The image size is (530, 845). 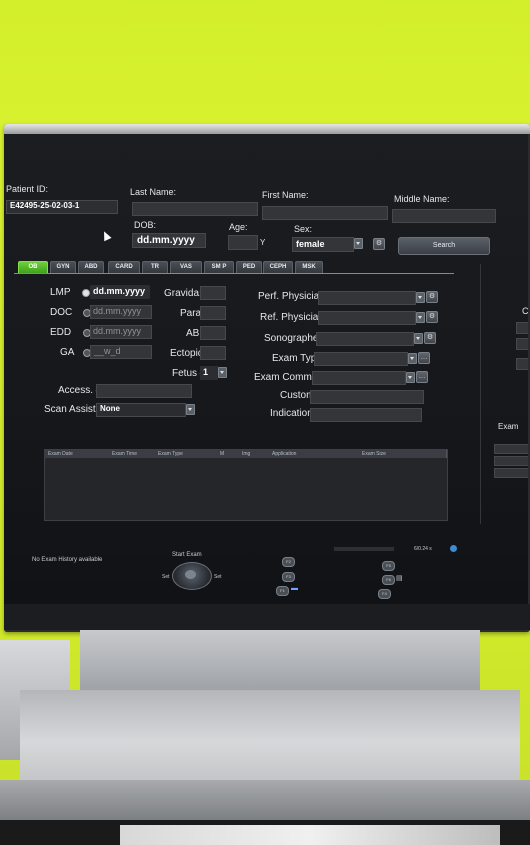 I want to click on edd-field: dd.mm.yyyy, so click(x=121, y=332).